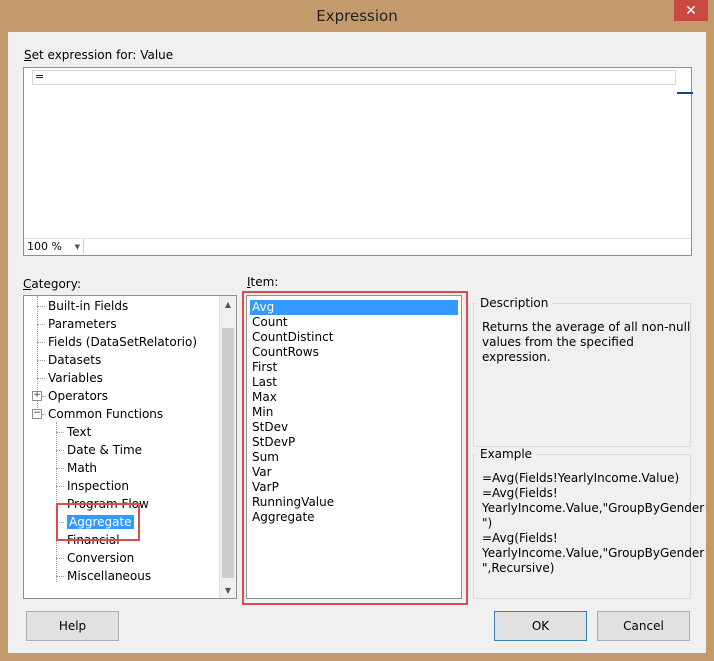  I want to click on cancel-button: Cancel, so click(643, 626).